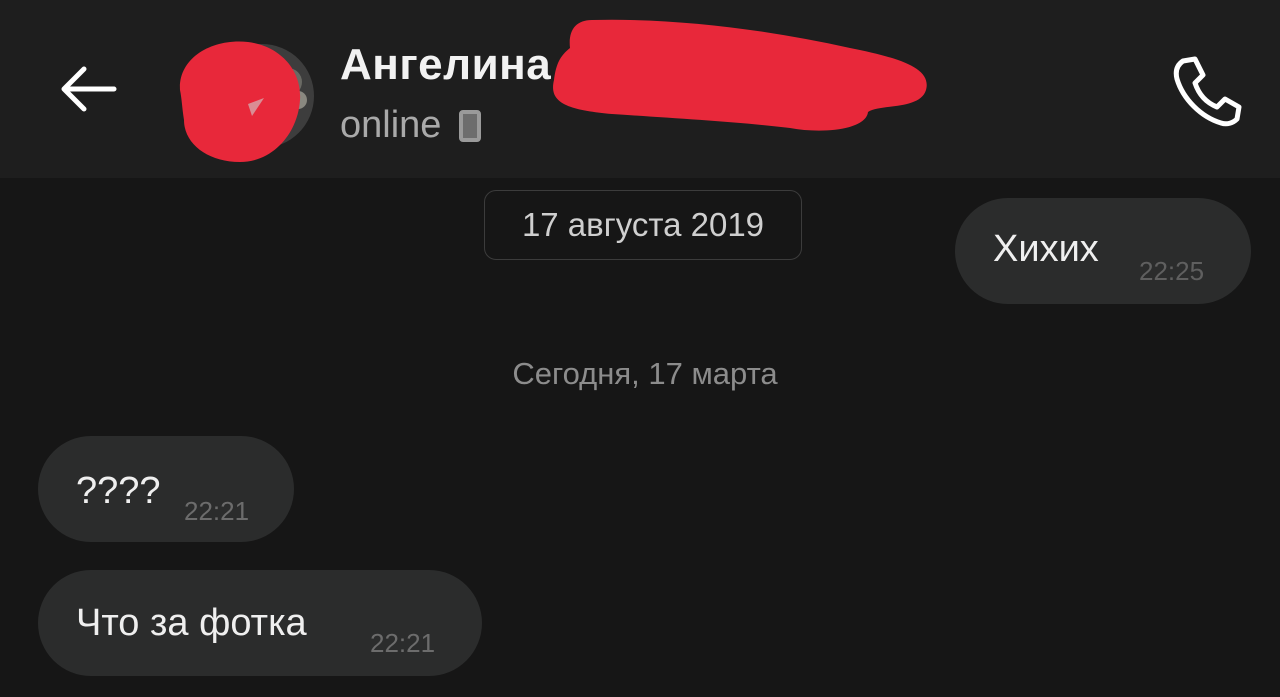 This screenshot has width=1280, height=697. I want to click on contact-name: Ангелина, so click(446, 64).